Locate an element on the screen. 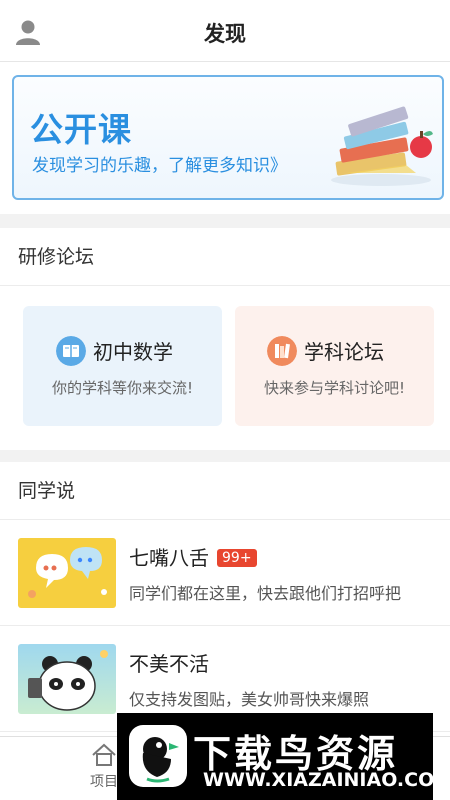  chat-bubbles-thumbnail is located at coordinates (67, 573).